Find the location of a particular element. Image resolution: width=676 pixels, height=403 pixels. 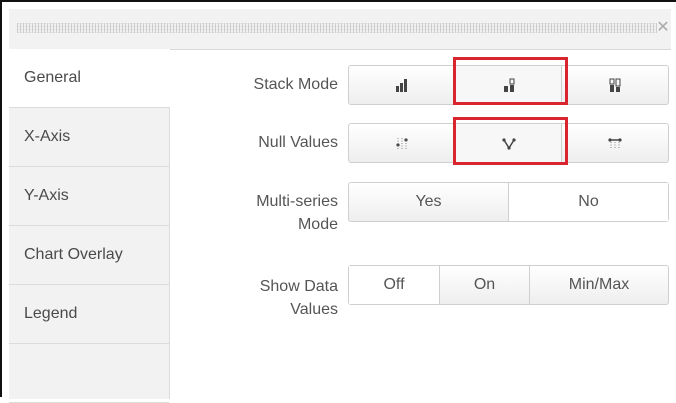

tab-label: X-Axis is located at coordinates (47, 136).